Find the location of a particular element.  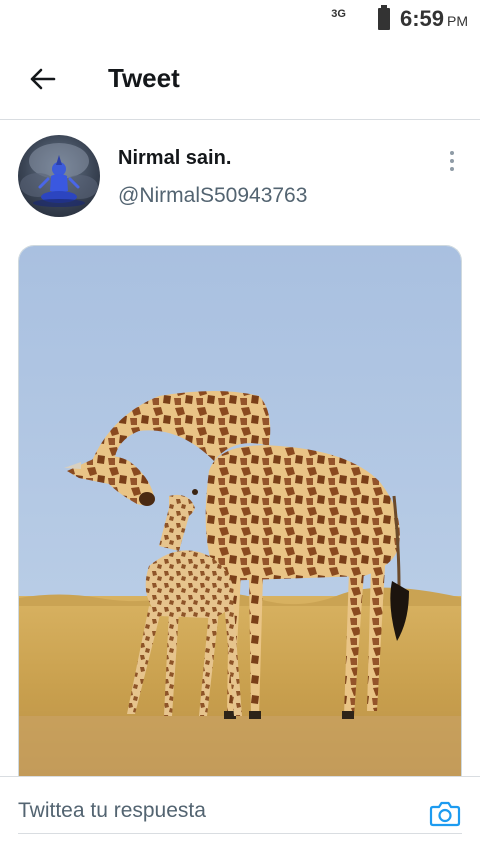

reply-bar is located at coordinates (240, 815).